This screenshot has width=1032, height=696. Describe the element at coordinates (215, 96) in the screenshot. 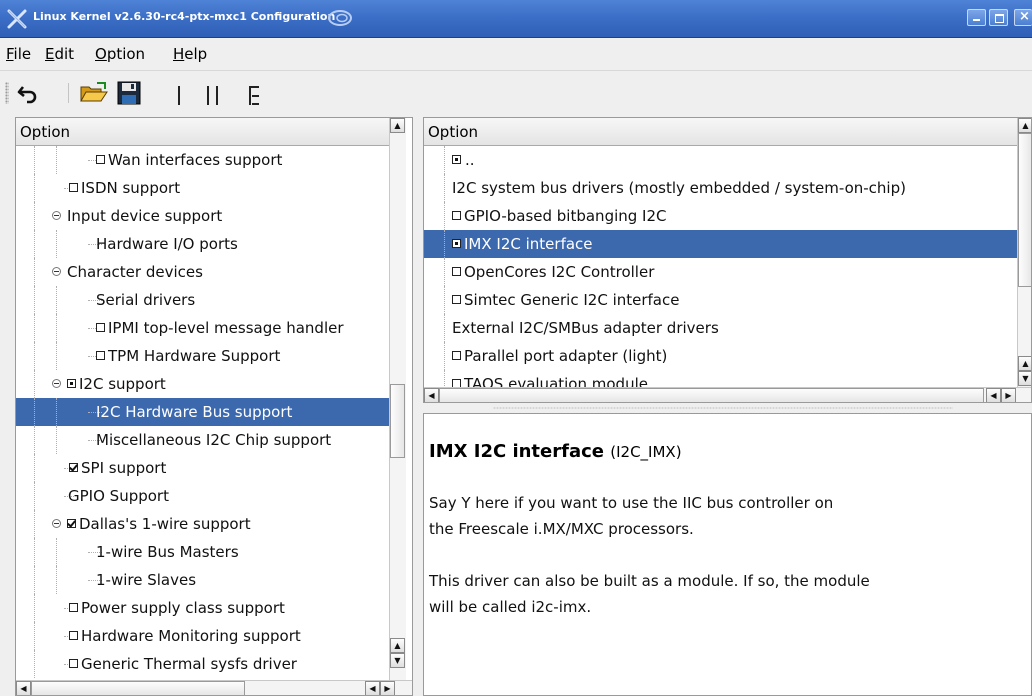

I see `split-view-icon` at that location.